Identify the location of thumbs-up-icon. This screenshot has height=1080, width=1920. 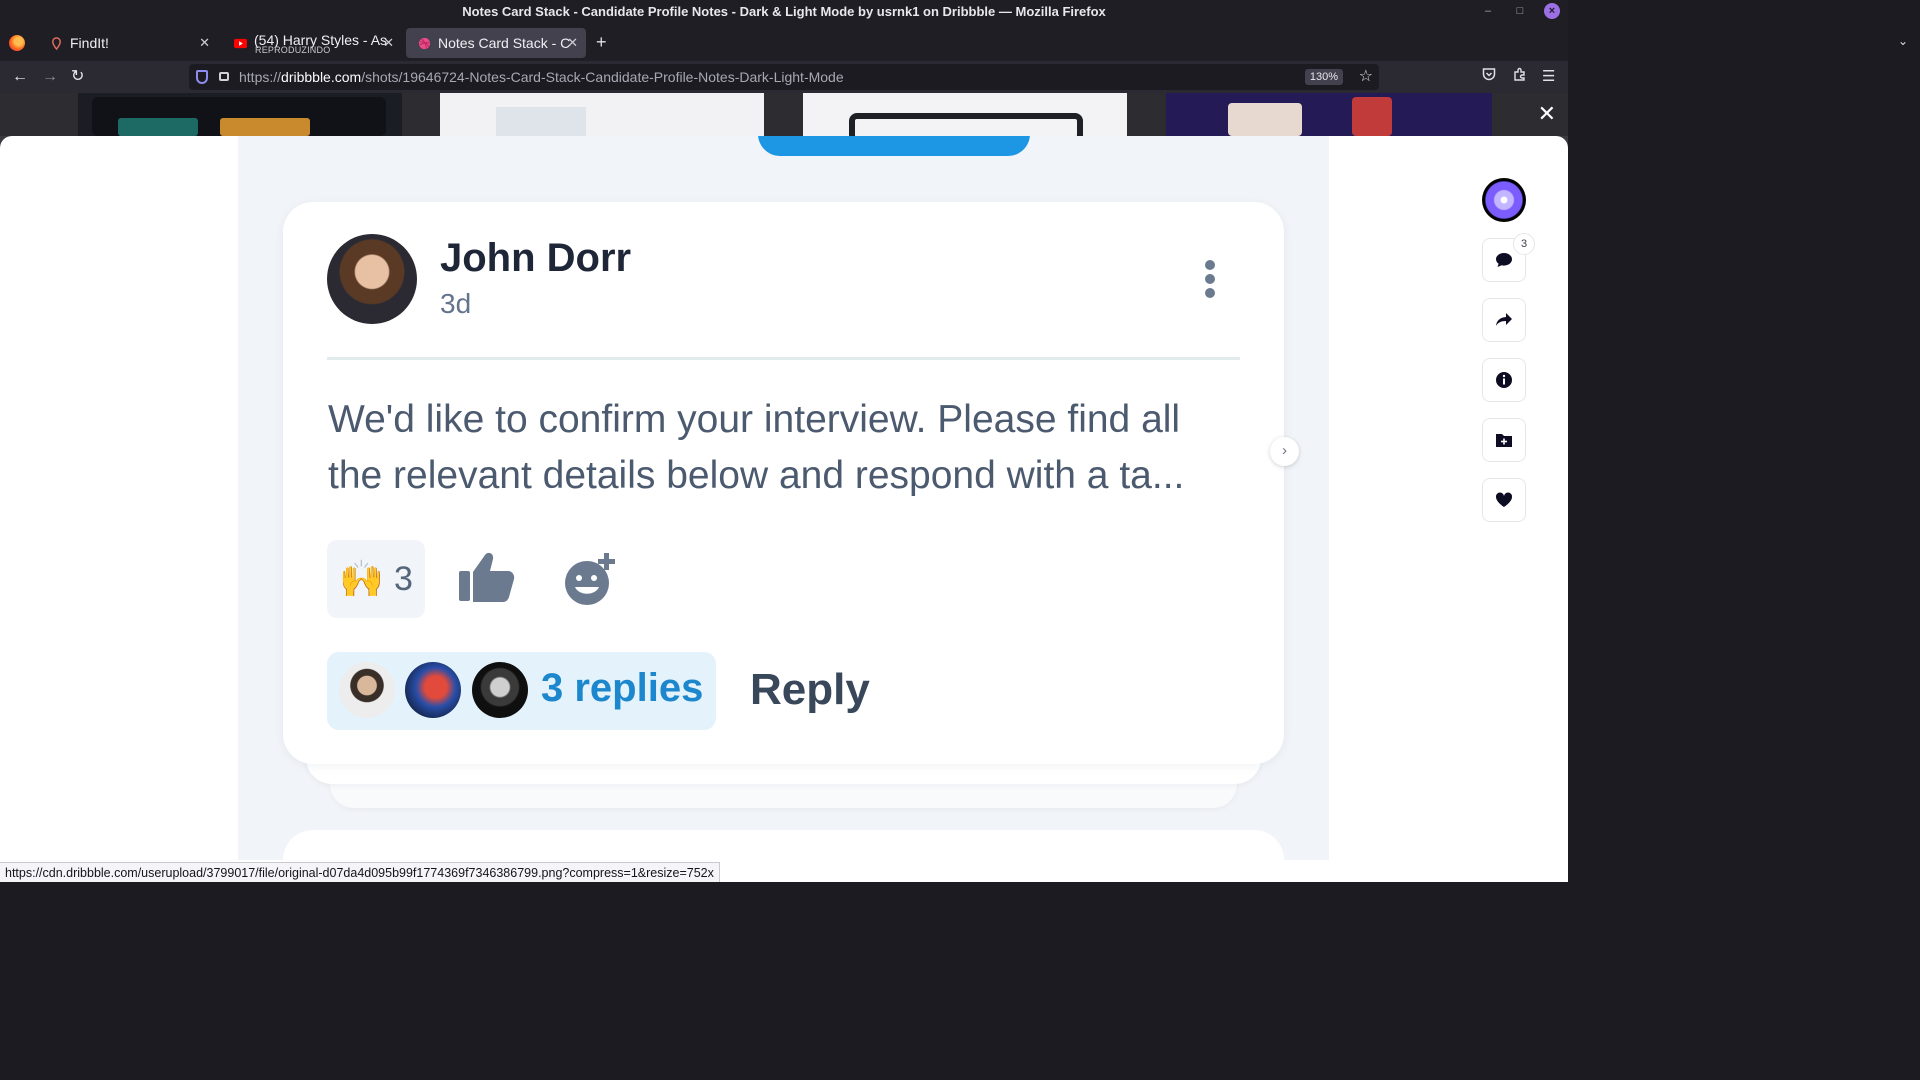
(487, 577).